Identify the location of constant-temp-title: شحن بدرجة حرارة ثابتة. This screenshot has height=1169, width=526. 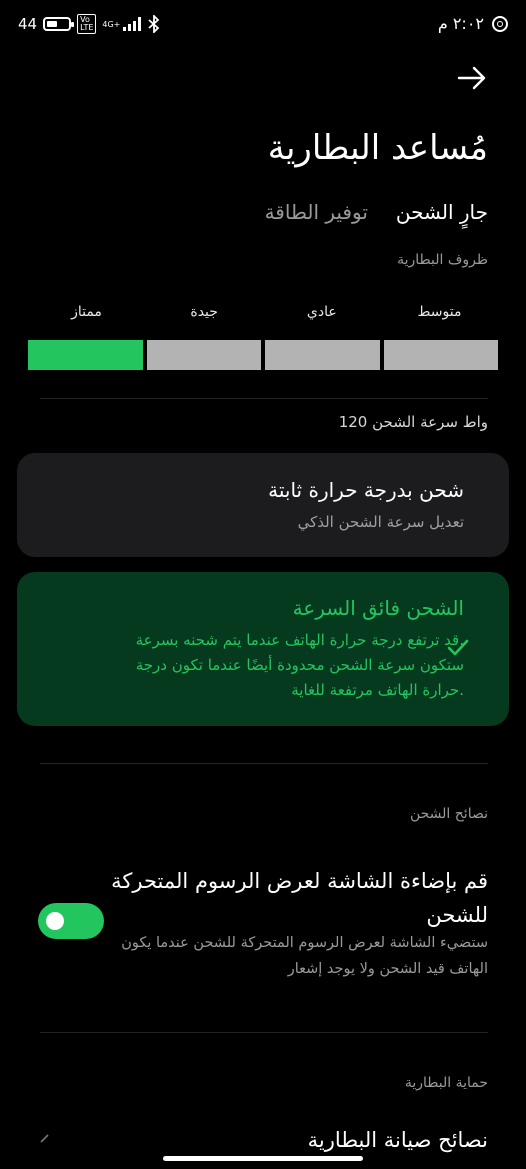
(366, 490).